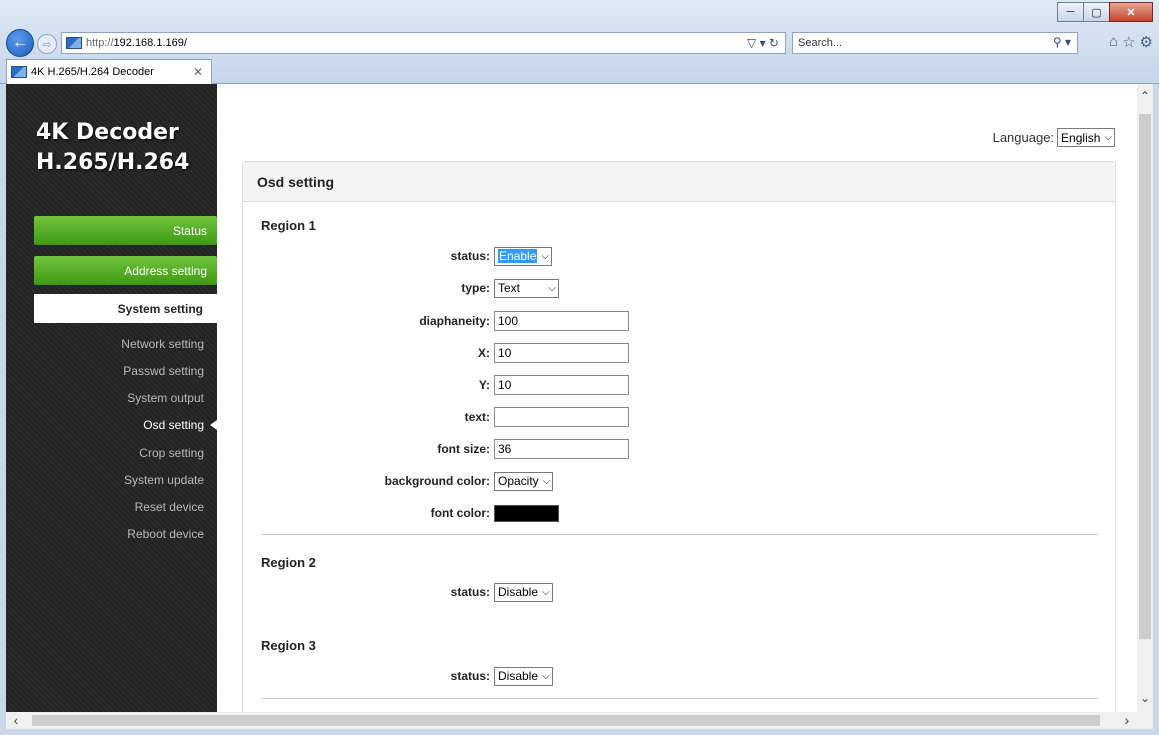 The image size is (1159, 735). Describe the element at coordinates (100, 43) in the screenshot. I see `url-prefix: http://` at that location.